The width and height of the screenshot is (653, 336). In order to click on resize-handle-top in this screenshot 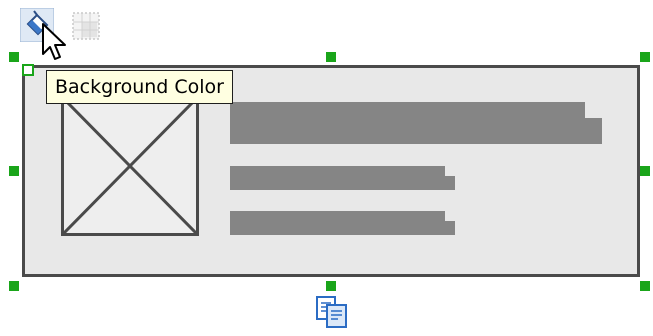, I will do `click(331, 57)`.